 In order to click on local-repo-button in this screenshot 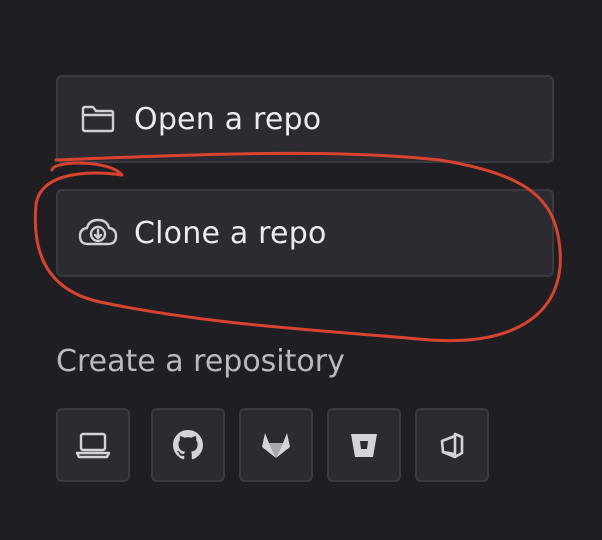, I will do `click(93, 445)`.